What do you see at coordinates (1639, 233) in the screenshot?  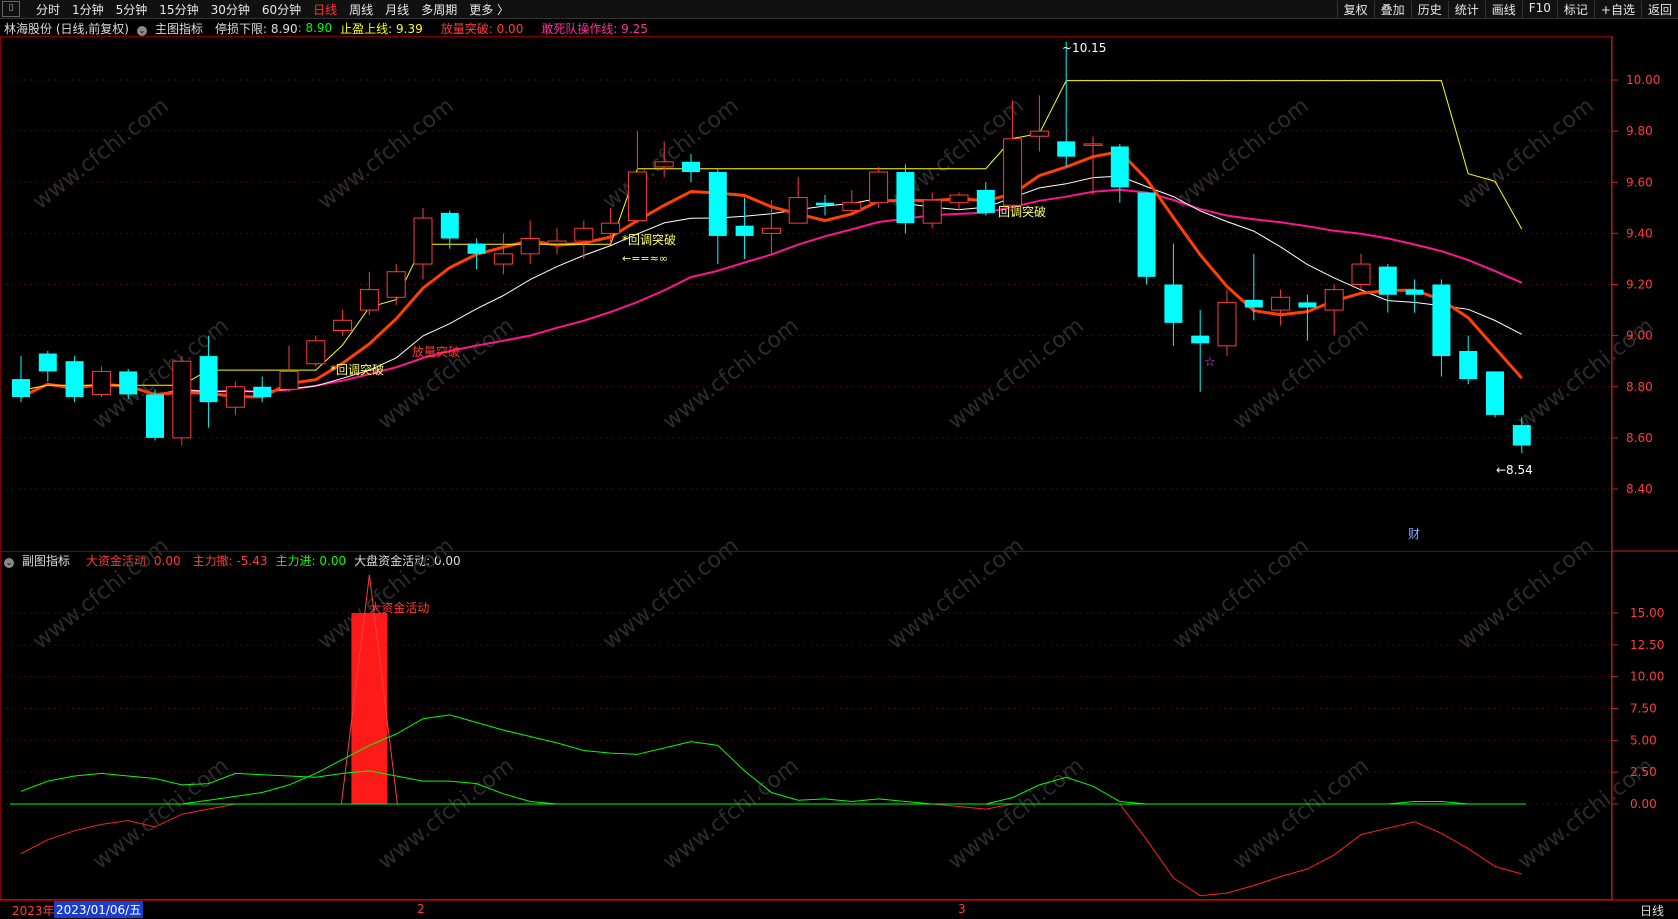 I see `y-tick-label: 9.40` at bounding box center [1639, 233].